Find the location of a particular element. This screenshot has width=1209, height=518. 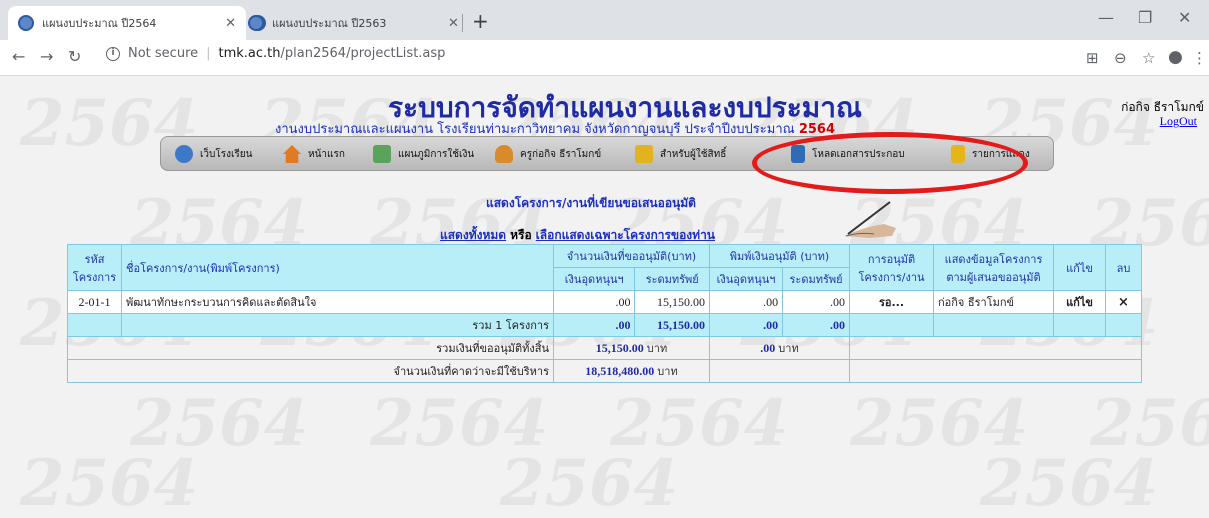

tab-title: แผนงบประมาณ ปี2564 is located at coordinates (99, 23).